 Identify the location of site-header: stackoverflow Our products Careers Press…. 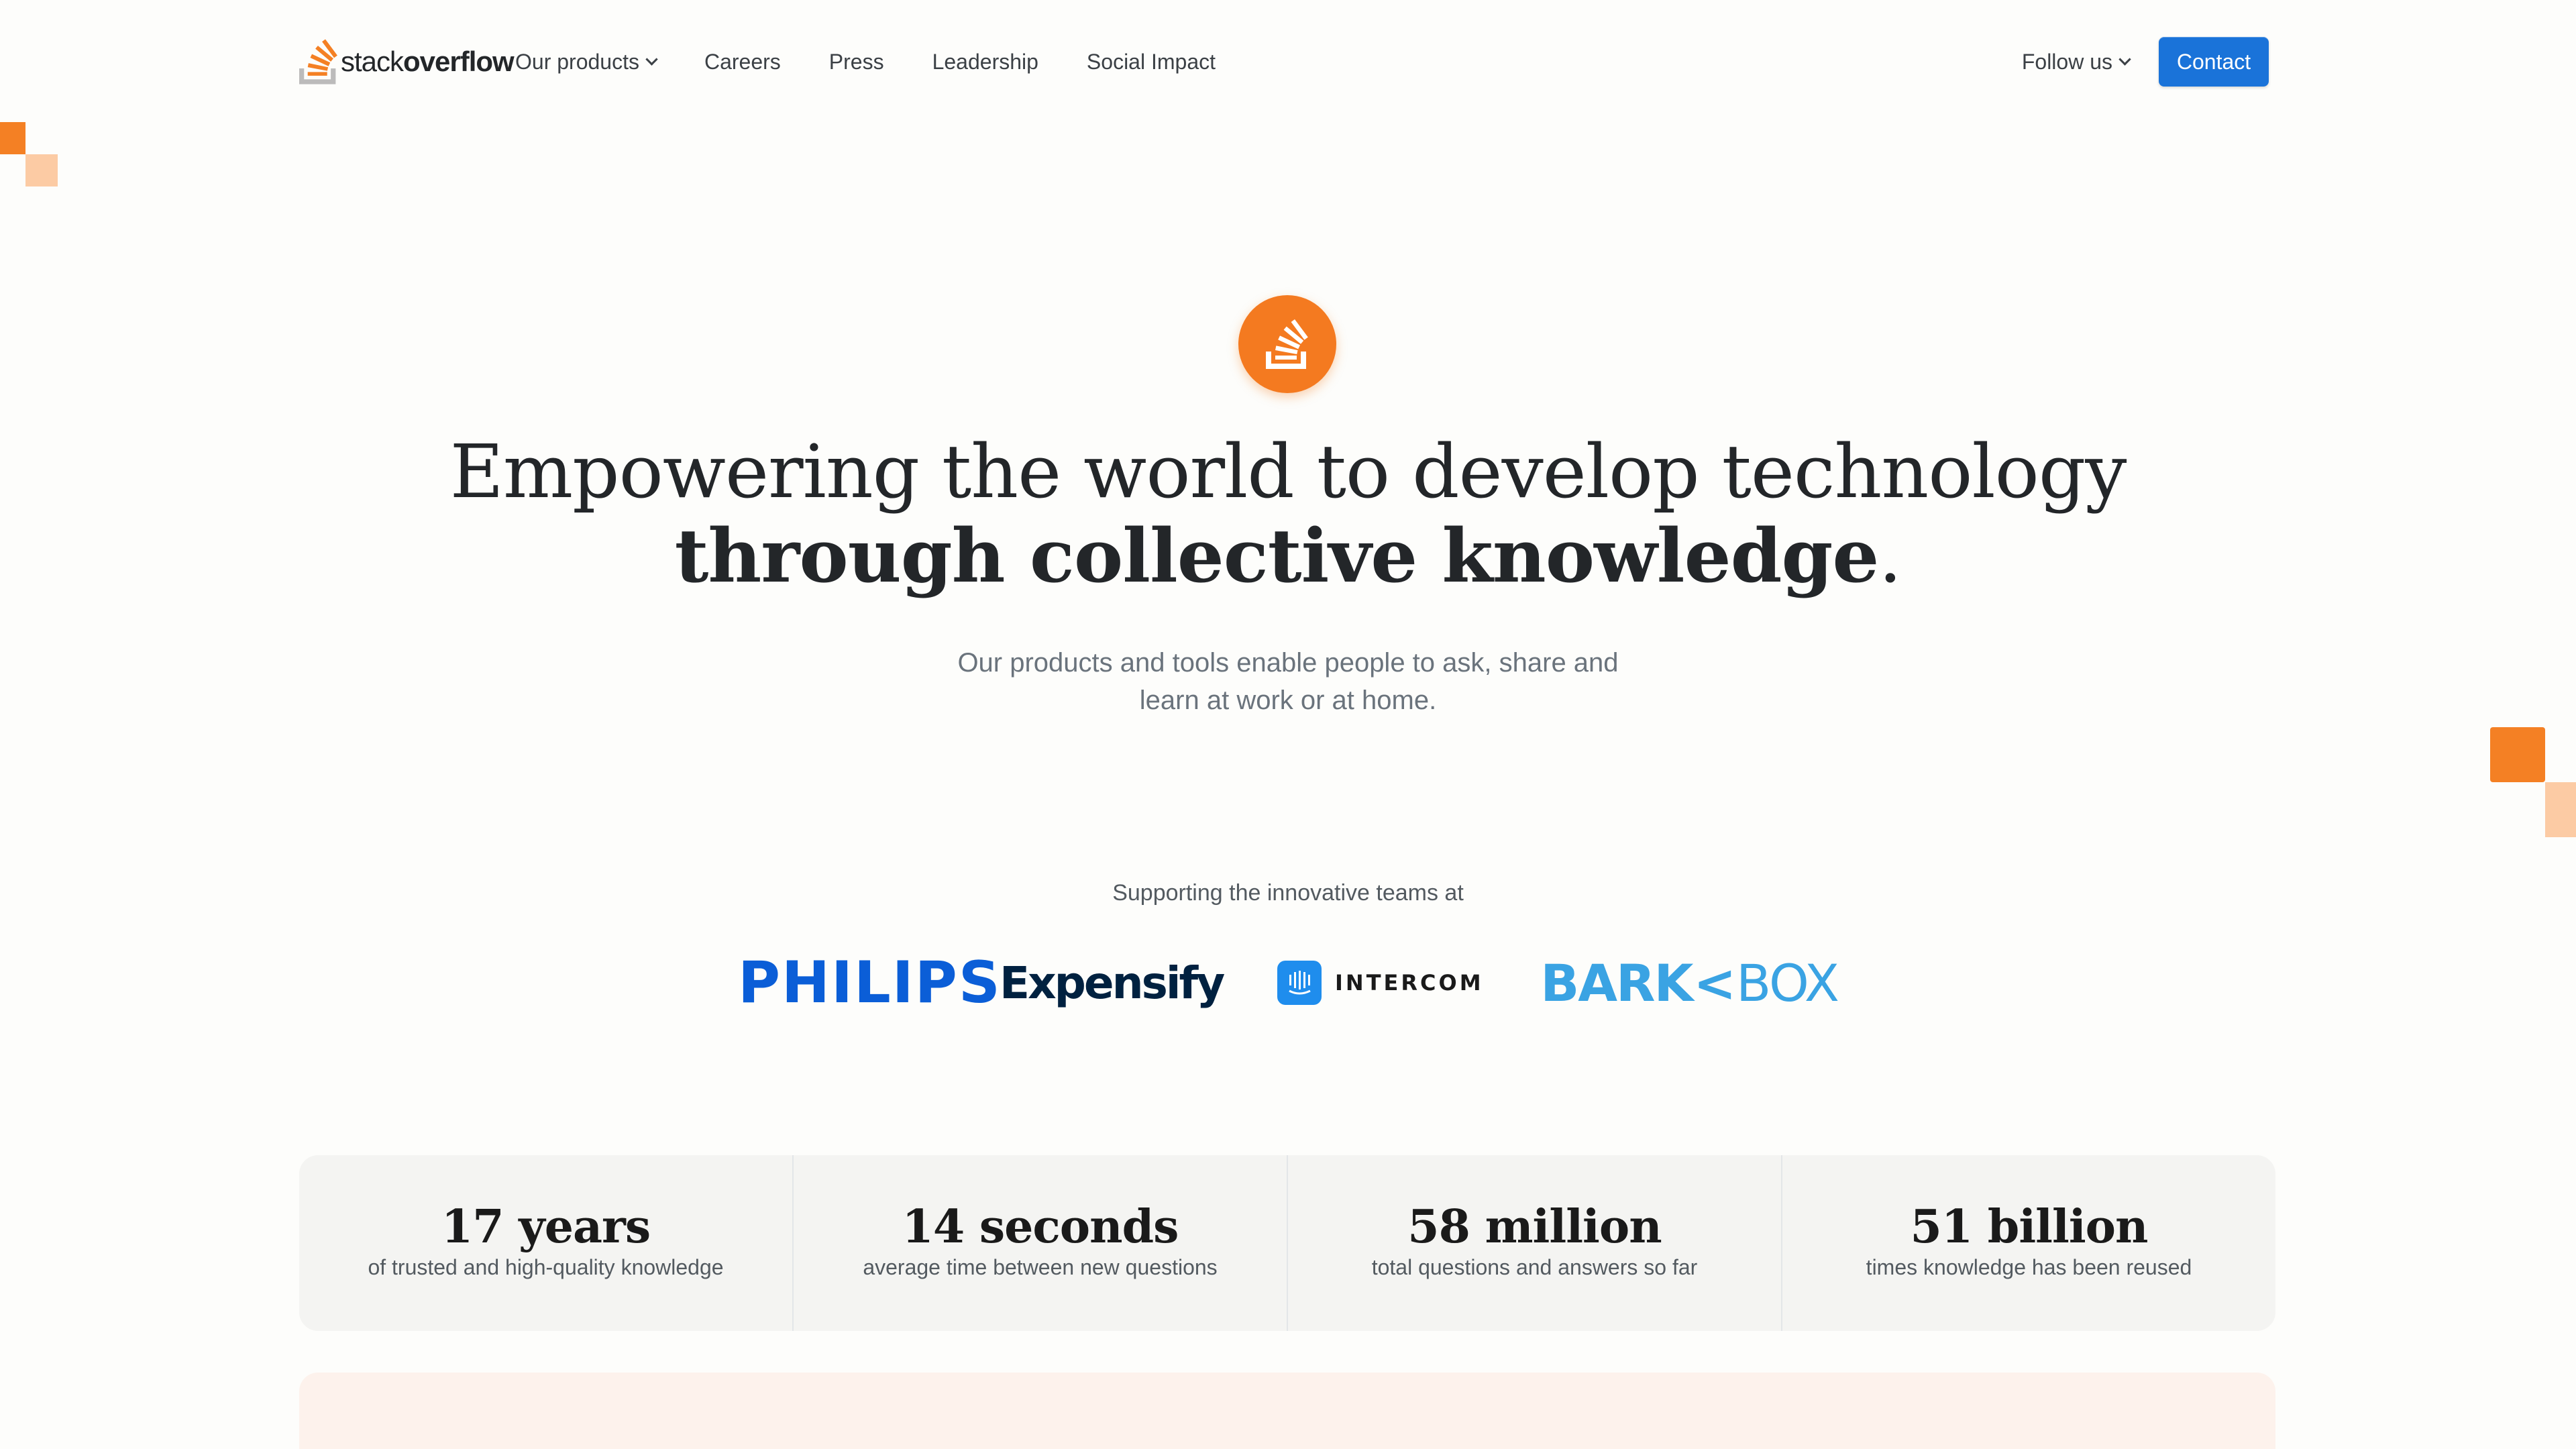
(1284, 62).